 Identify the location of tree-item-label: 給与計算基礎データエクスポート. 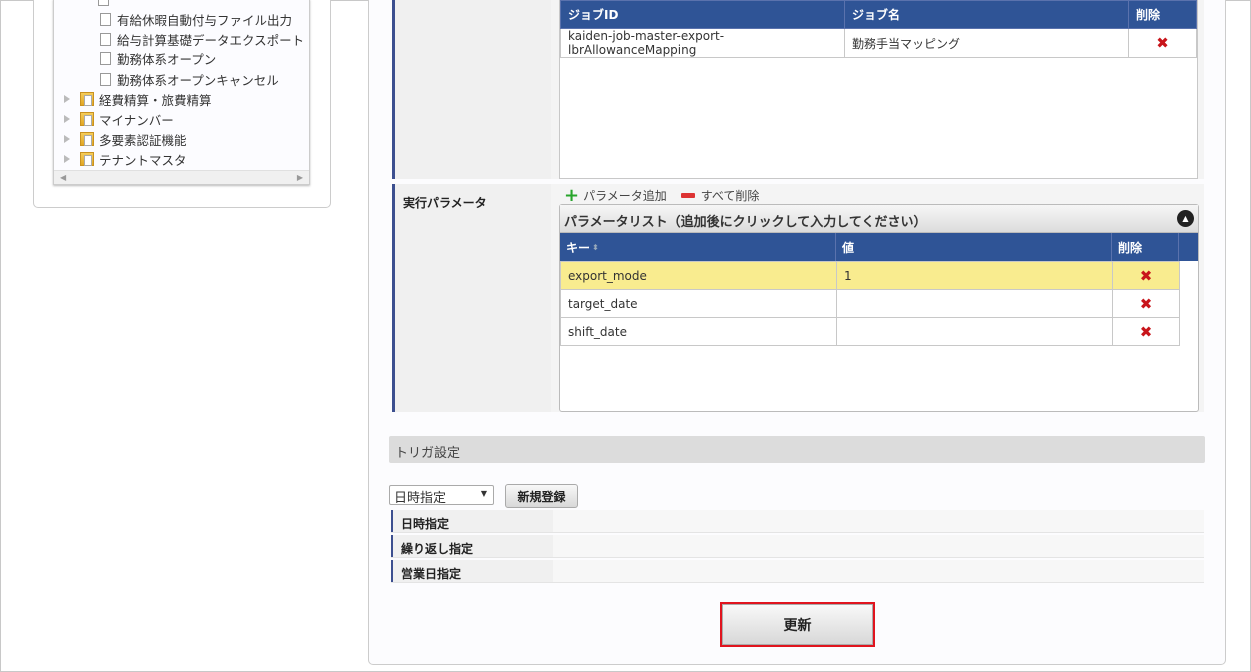
(211, 40).